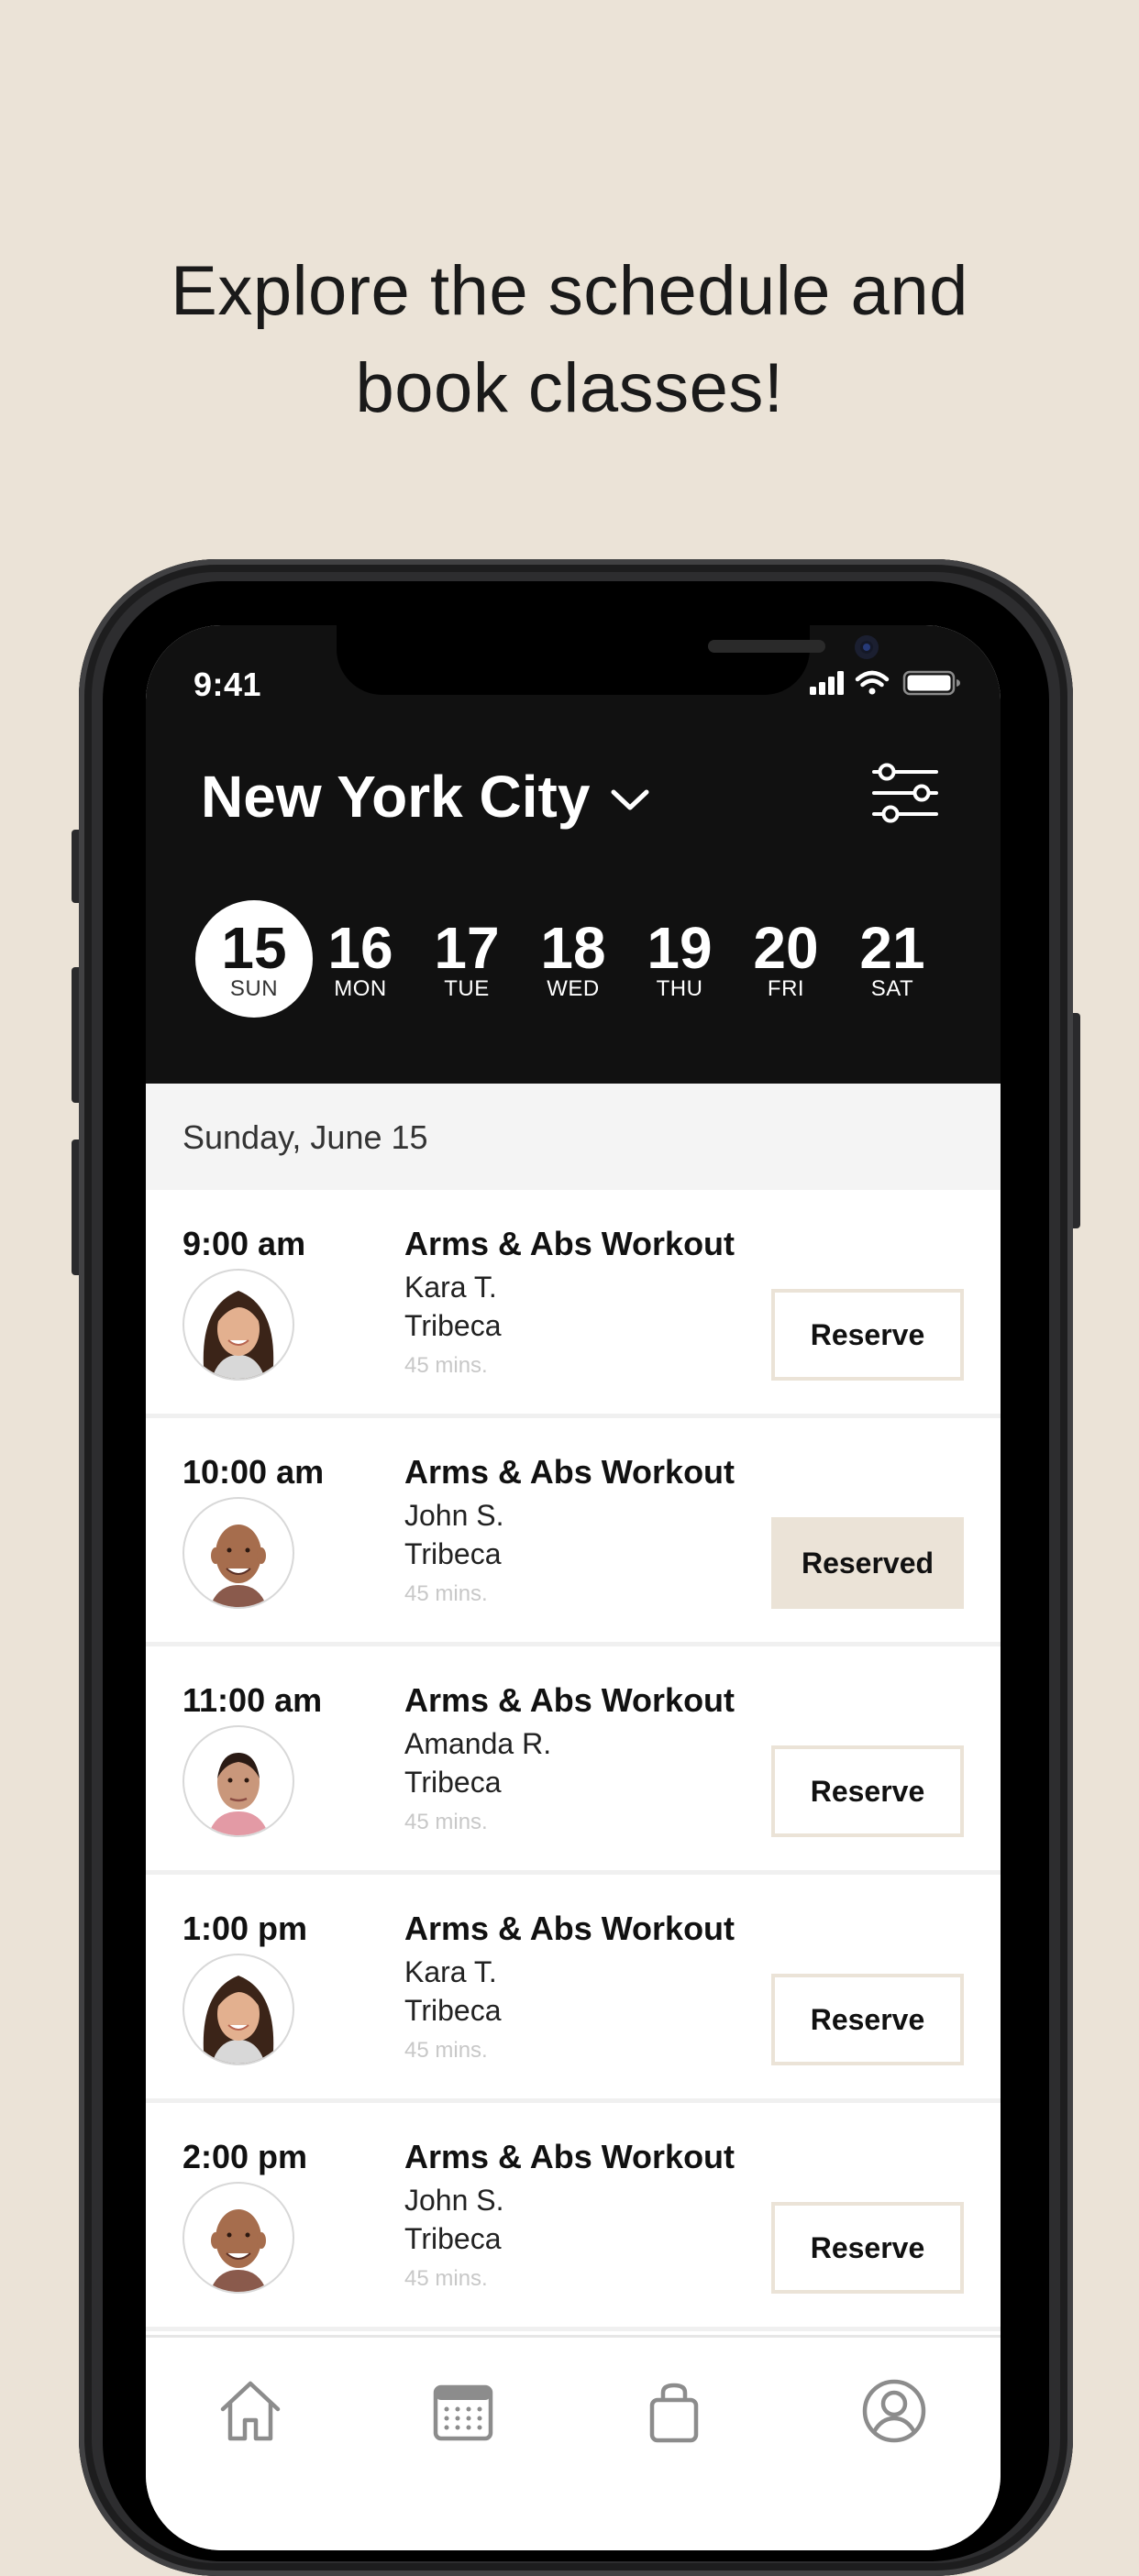  Describe the element at coordinates (680, 948) in the screenshot. I see `day-number: 19` at that location.